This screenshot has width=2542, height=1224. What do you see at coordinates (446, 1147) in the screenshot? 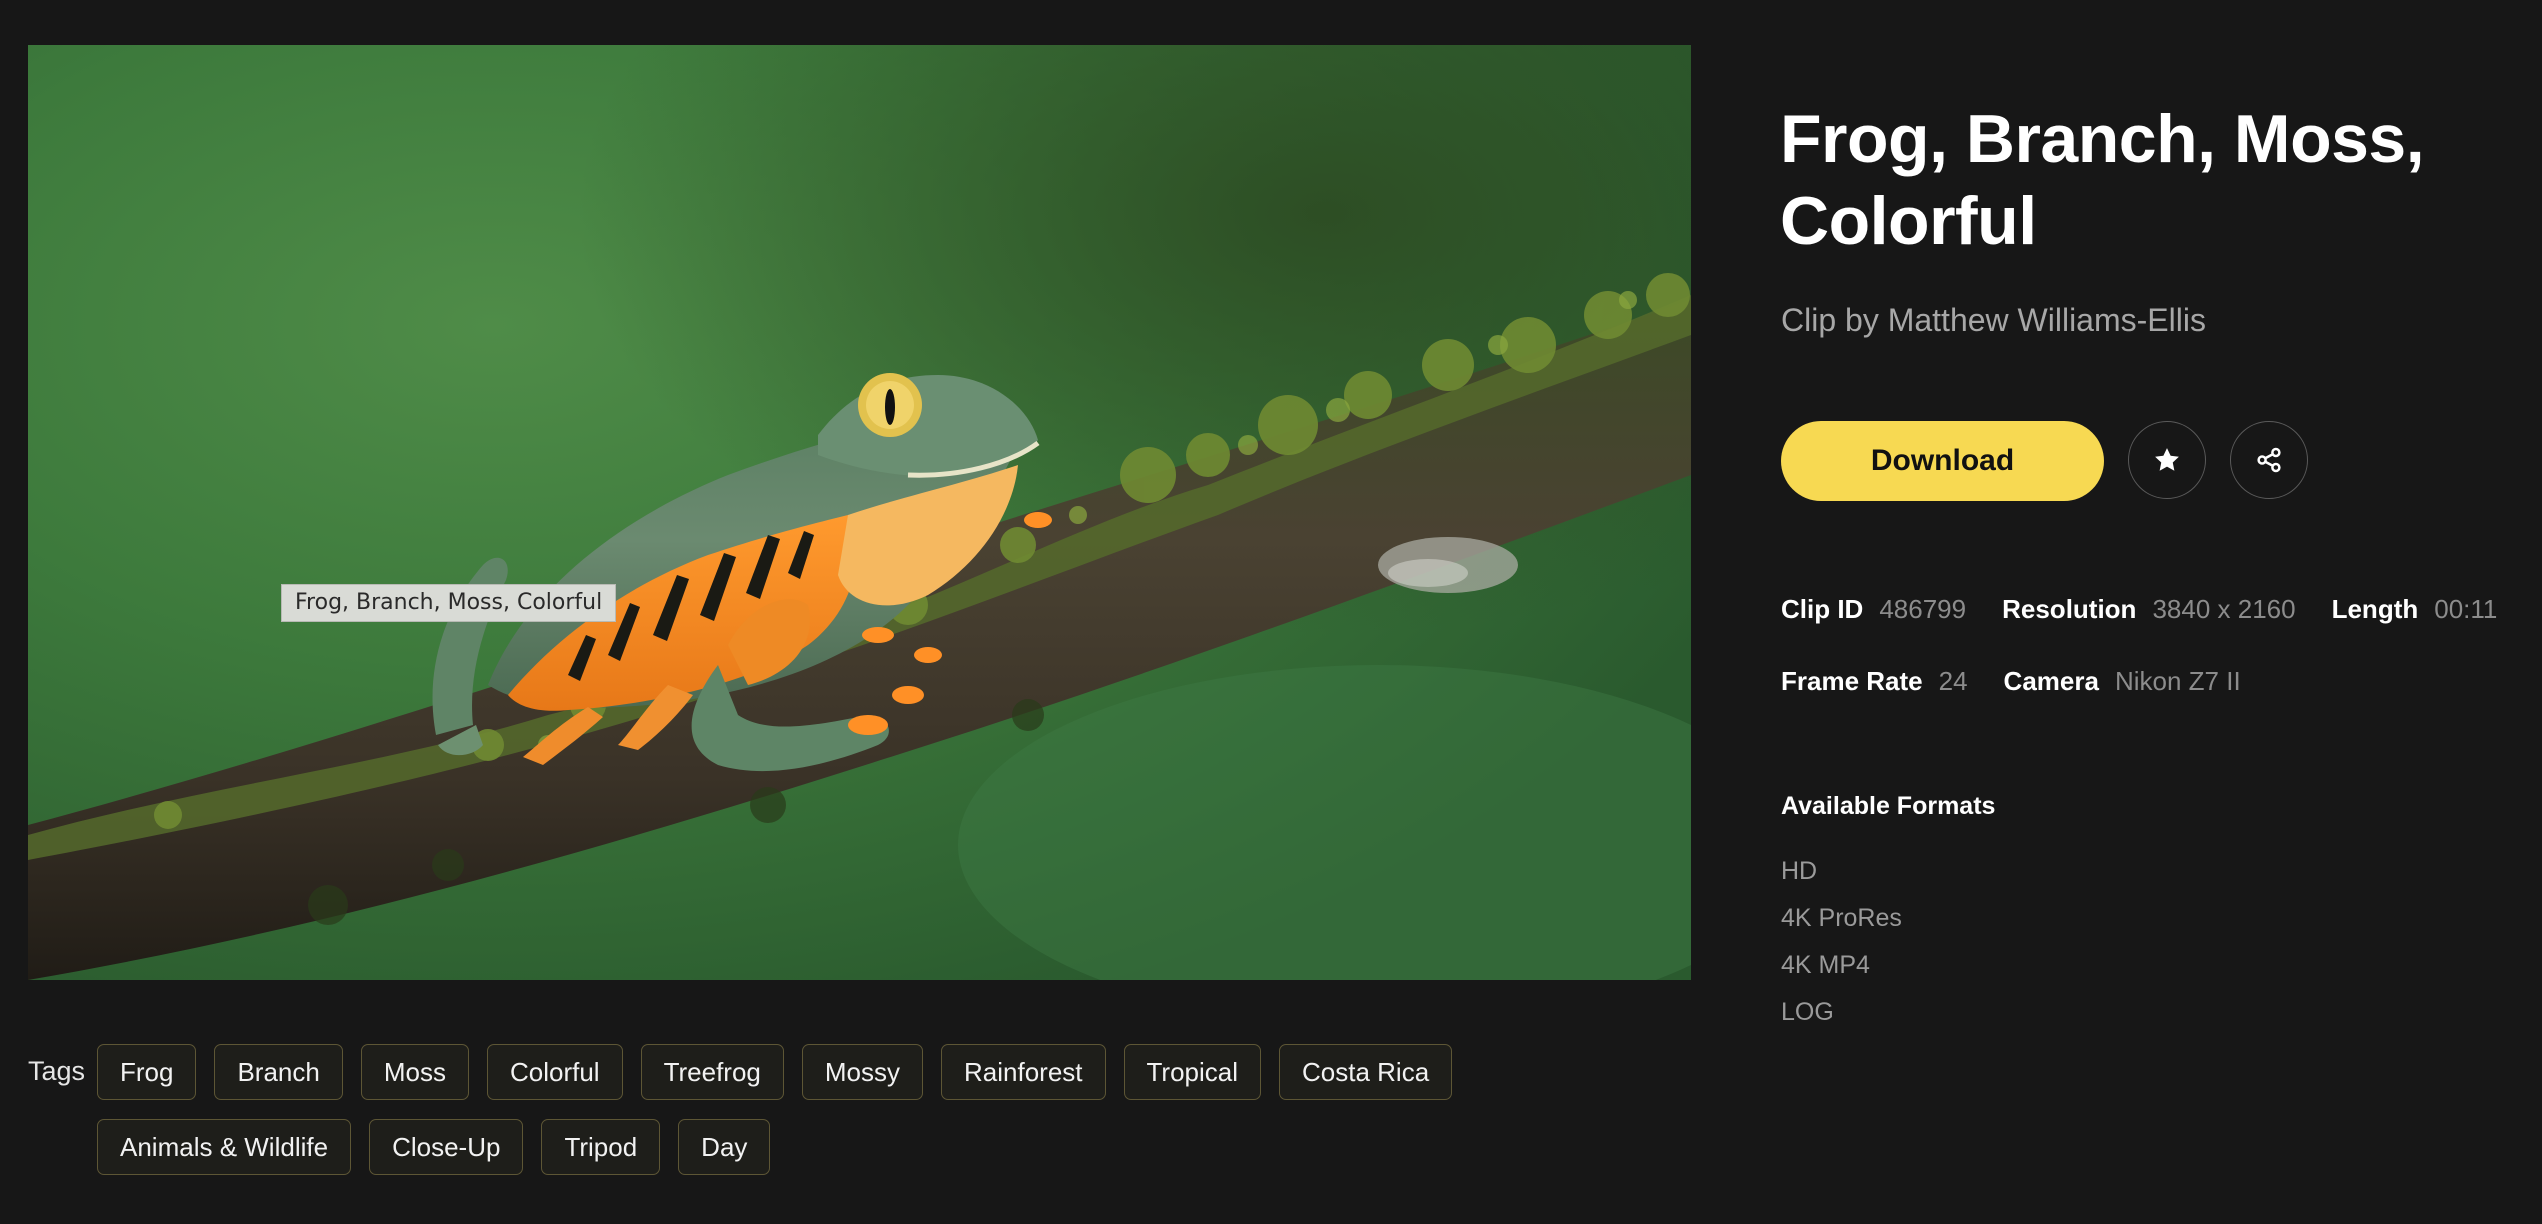
I see `tag-close-up: Close-Up` at bounding box center [446, 1147].